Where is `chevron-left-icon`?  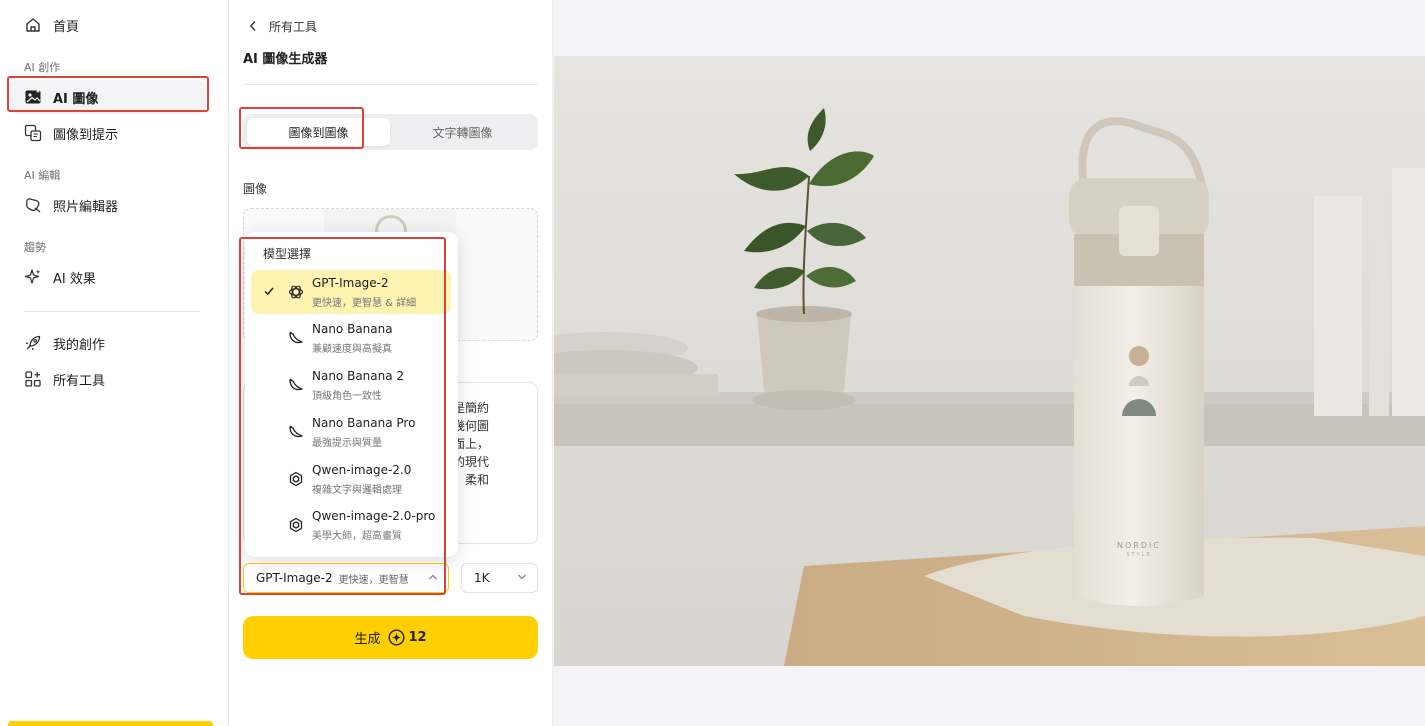
chevron-left-icon is located at coordinates (253, 26).